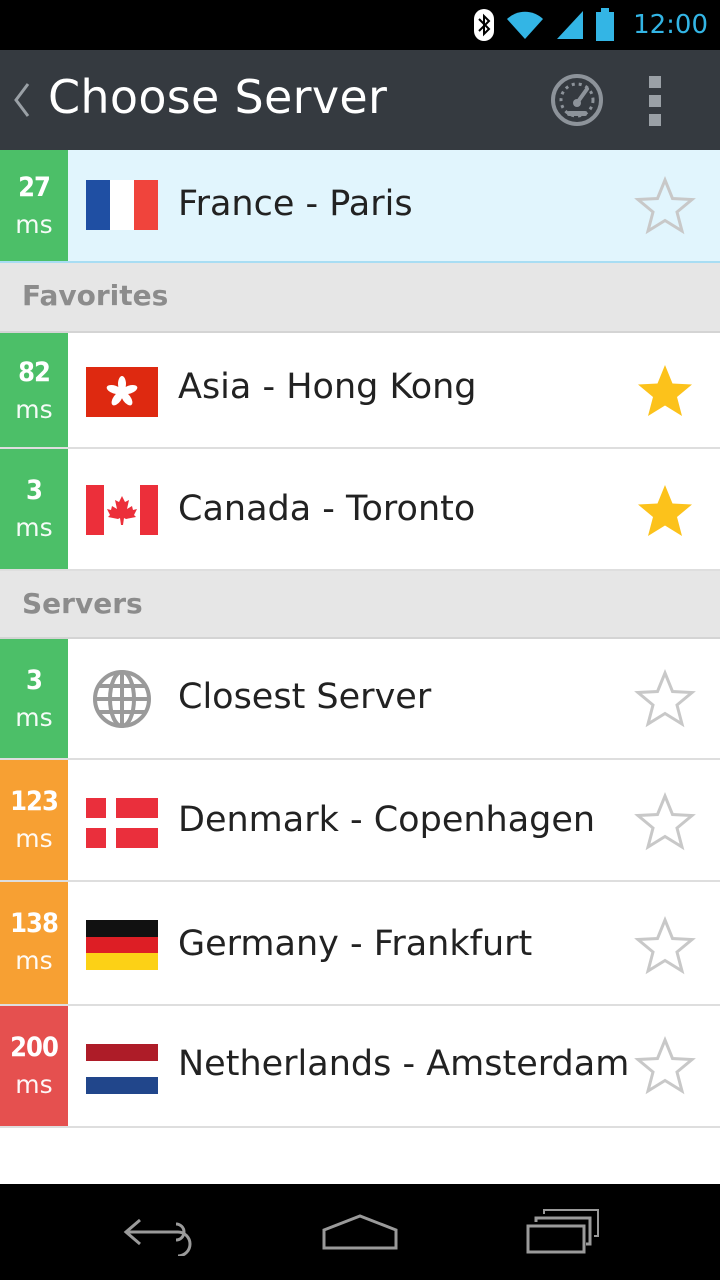  What do you see at coordinates (525, 25) in the screenshot?
I see `wifi-icon` at bounding box center [525, 25].